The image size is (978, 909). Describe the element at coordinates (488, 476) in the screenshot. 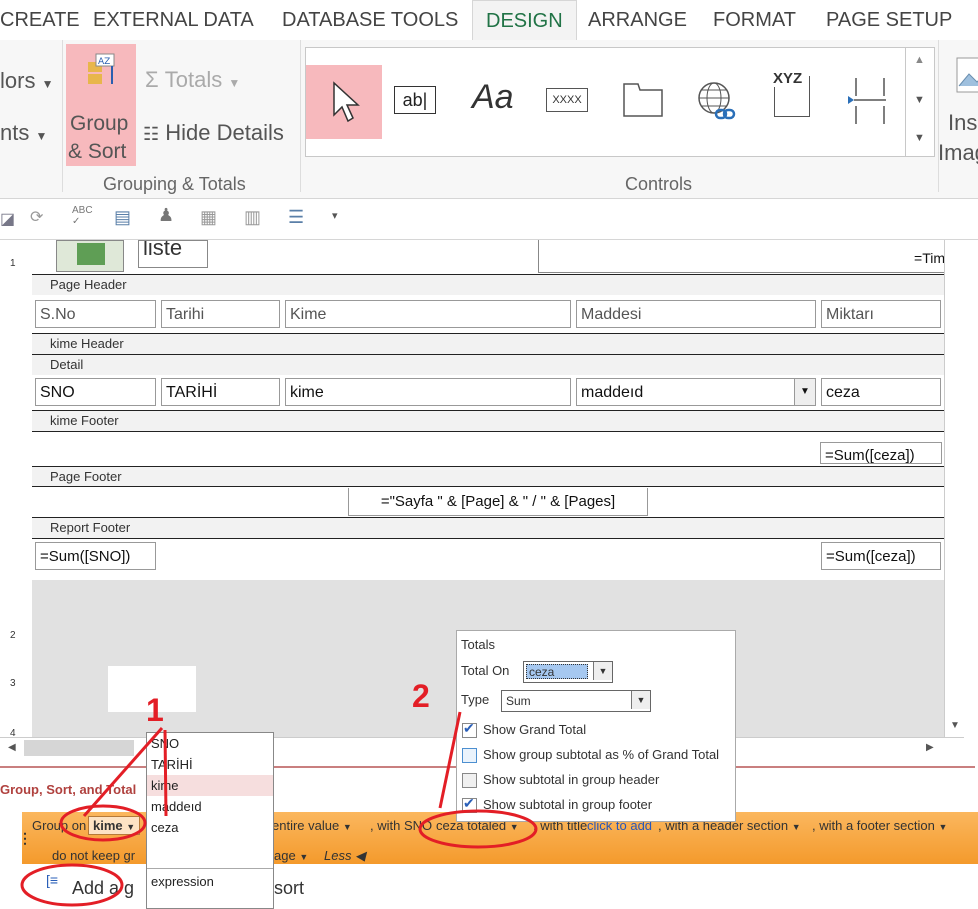

I see `page-footer-band: Page Footer` at that location.